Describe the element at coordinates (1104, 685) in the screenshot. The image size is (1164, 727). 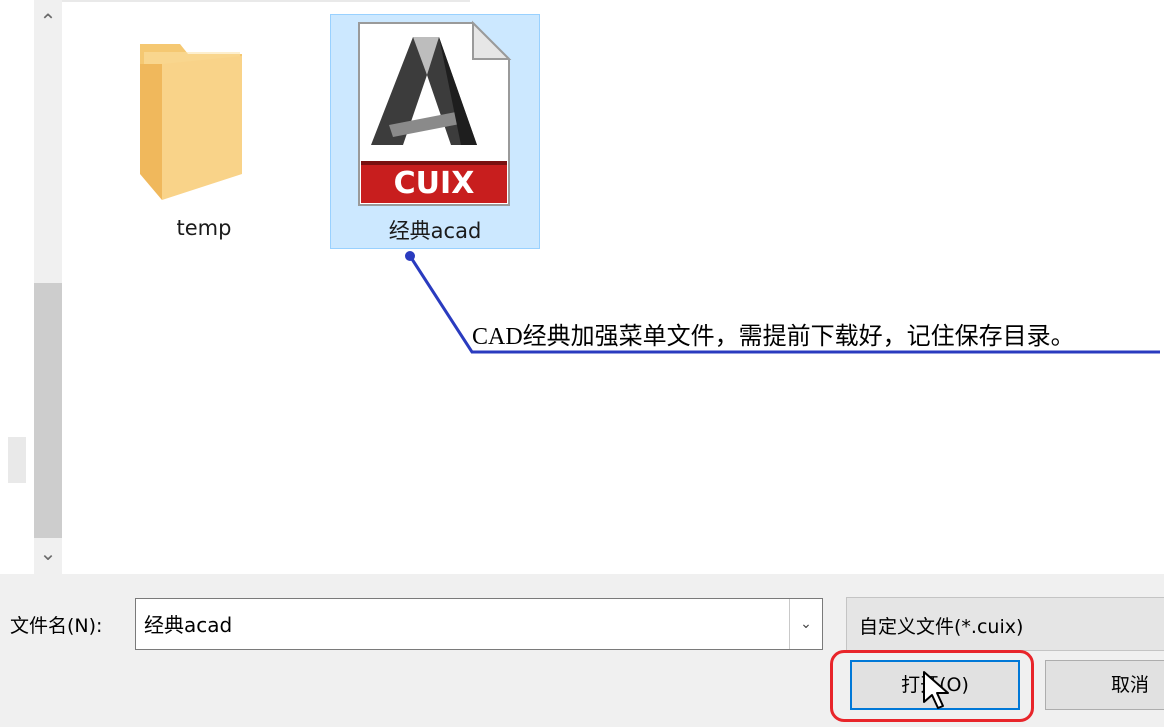
I see `cancel-button: 取消` at that location.